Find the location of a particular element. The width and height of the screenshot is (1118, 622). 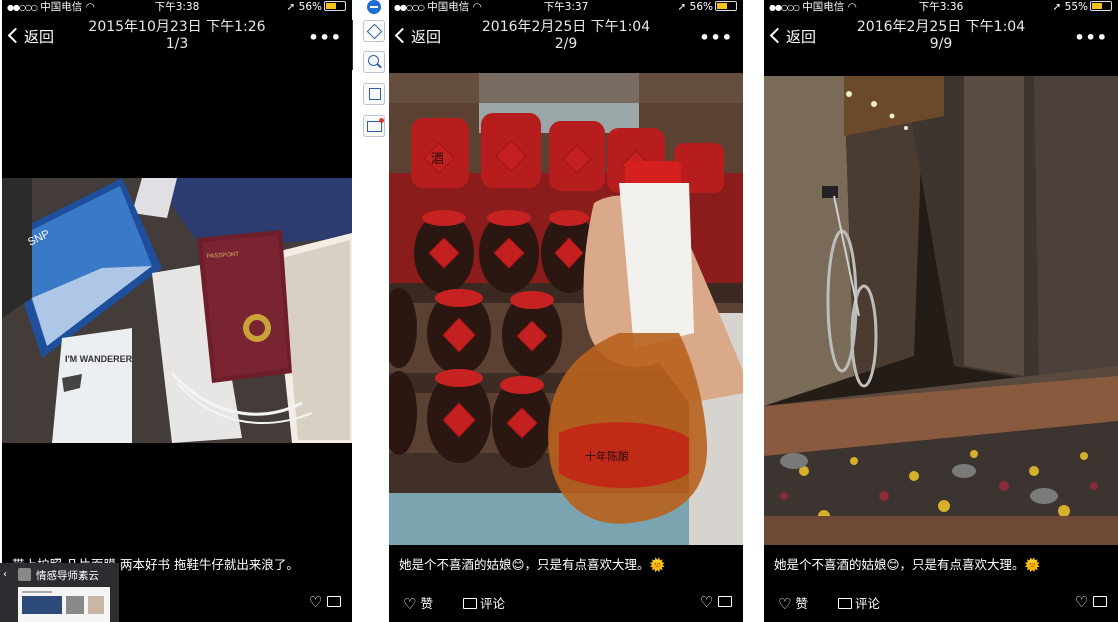

nav-bar: 返回 2016年2月25日 下午1:04 2/9 ••• is located at coordinates (566, 36).